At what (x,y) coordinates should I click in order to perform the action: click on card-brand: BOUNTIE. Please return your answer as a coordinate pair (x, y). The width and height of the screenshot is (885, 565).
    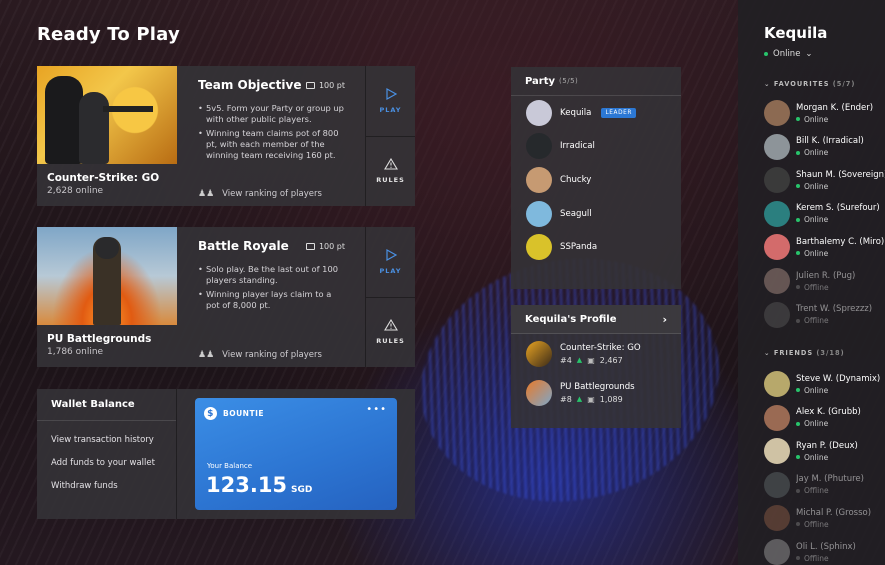
    Looking at the image, I should click on (243, 413).